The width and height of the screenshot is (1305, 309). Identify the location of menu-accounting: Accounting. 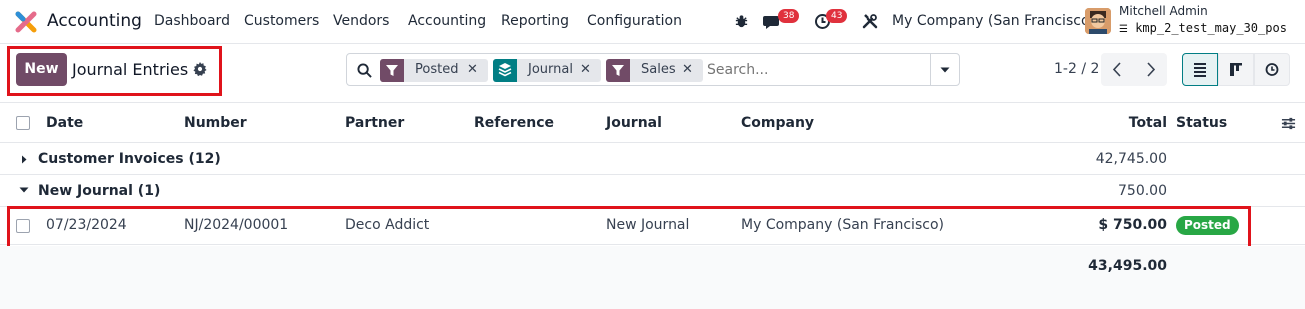
(447, 21).